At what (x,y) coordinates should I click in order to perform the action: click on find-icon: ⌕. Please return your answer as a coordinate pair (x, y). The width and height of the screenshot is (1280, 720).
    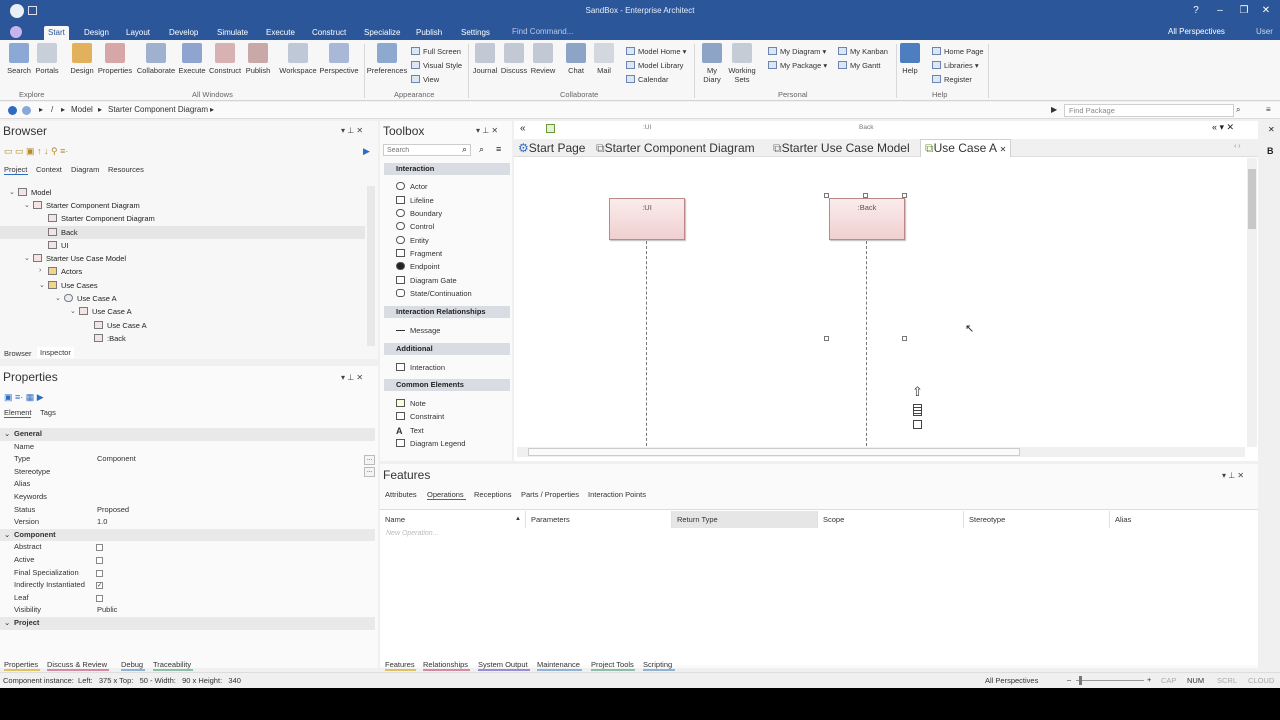
    Looking at the image, I should click on (481, 149).